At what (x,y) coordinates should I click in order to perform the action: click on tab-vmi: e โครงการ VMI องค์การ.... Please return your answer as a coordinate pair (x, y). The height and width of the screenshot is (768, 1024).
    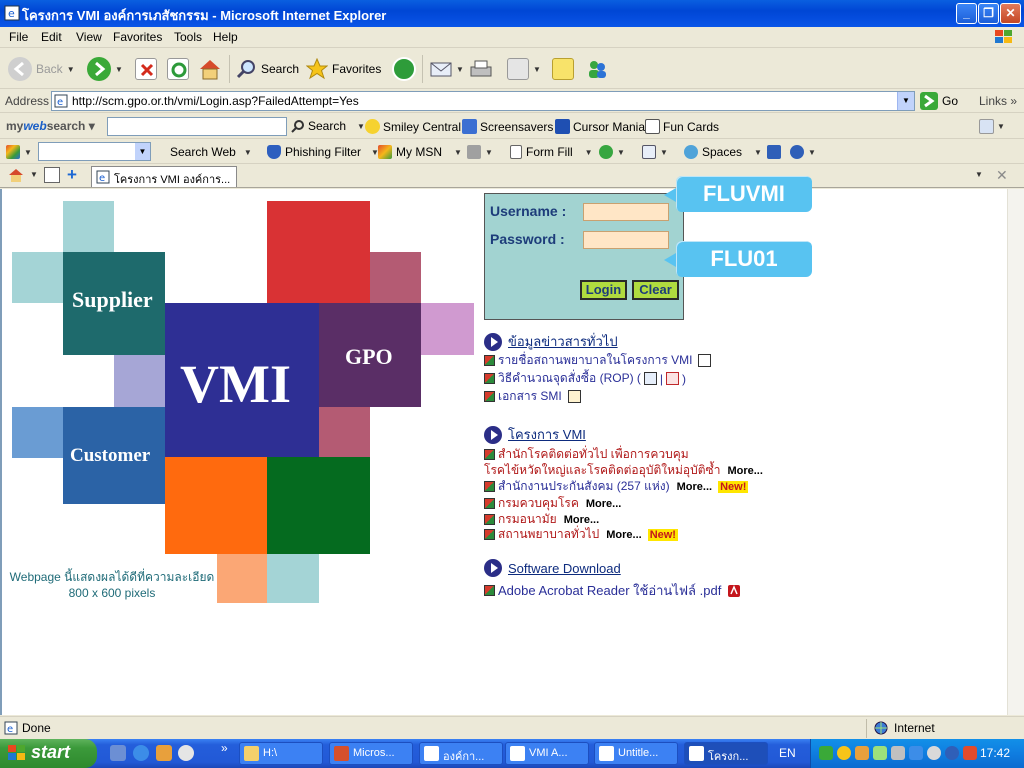
    Looking at the image, I should click on (164, 176).